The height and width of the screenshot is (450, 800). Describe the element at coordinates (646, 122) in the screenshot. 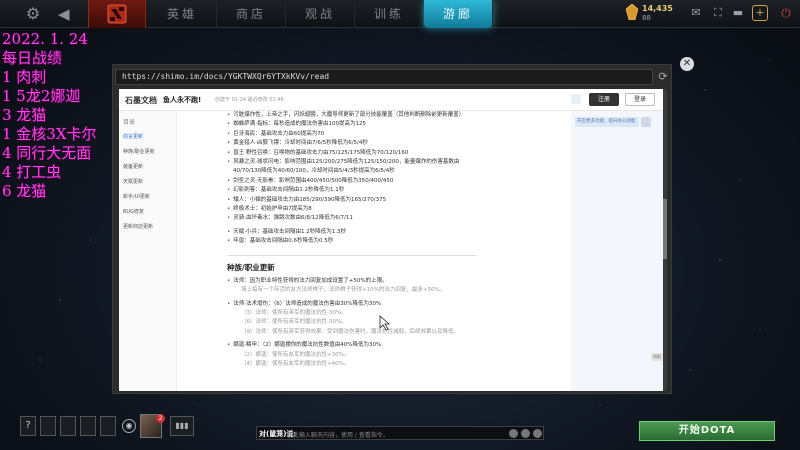

I see `tip-close-icon` at that location.